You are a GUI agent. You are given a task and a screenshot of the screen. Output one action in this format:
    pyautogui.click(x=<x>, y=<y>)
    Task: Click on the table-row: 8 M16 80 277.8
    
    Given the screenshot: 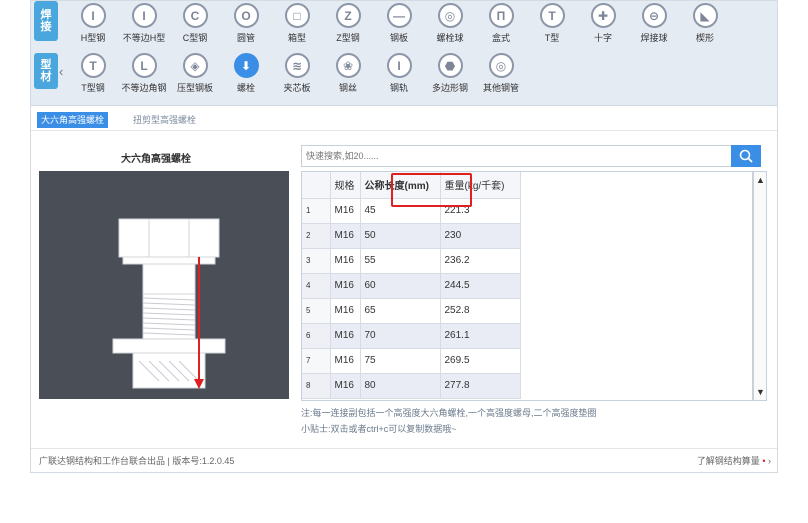 What is the action you would take?
    pyautogui.click(x=411, y=386)
    